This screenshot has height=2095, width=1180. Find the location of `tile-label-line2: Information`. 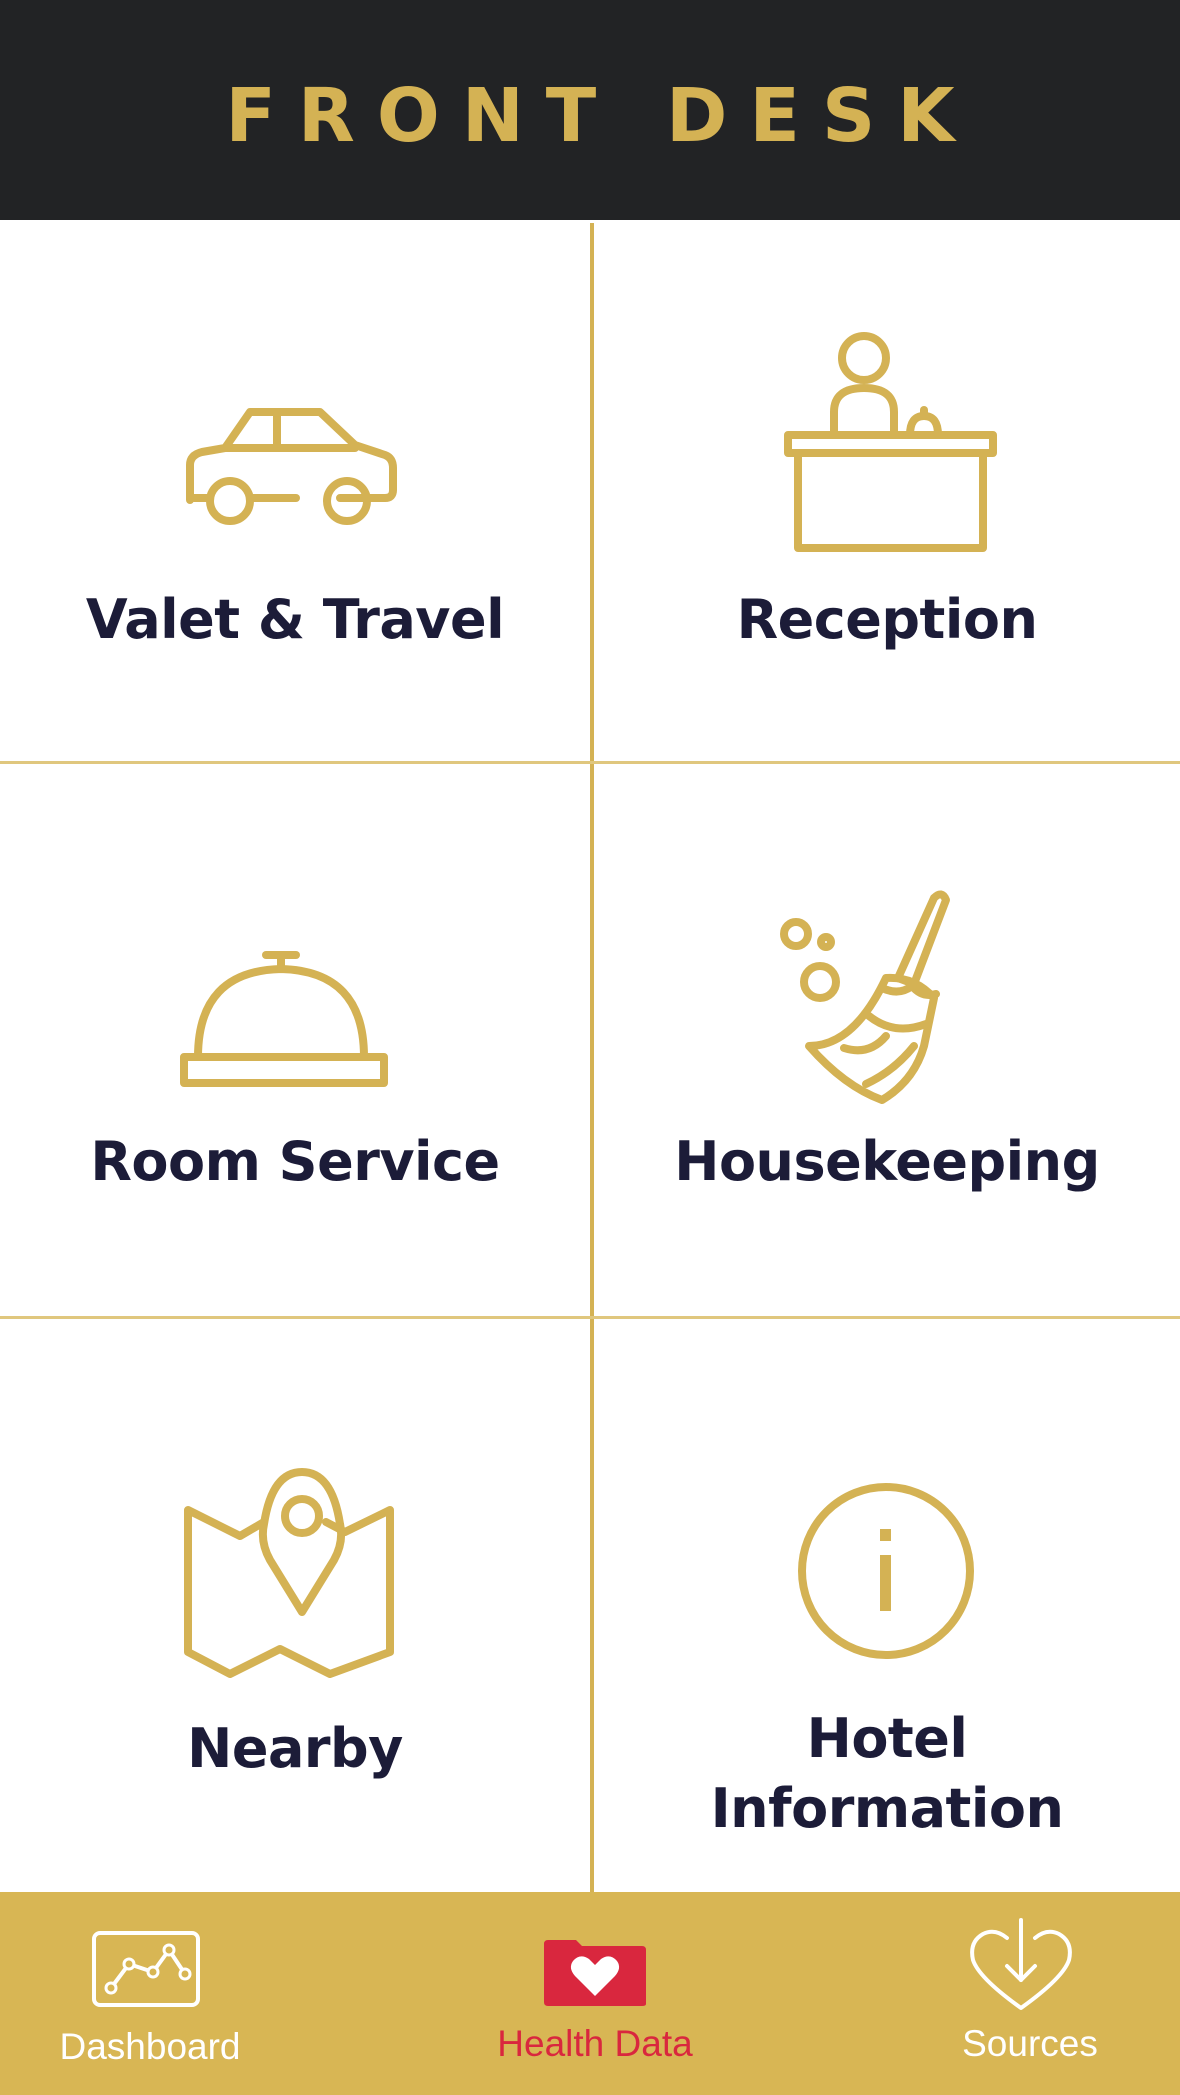

tile-label-line2: Information is located at coordinates (887, 1808).